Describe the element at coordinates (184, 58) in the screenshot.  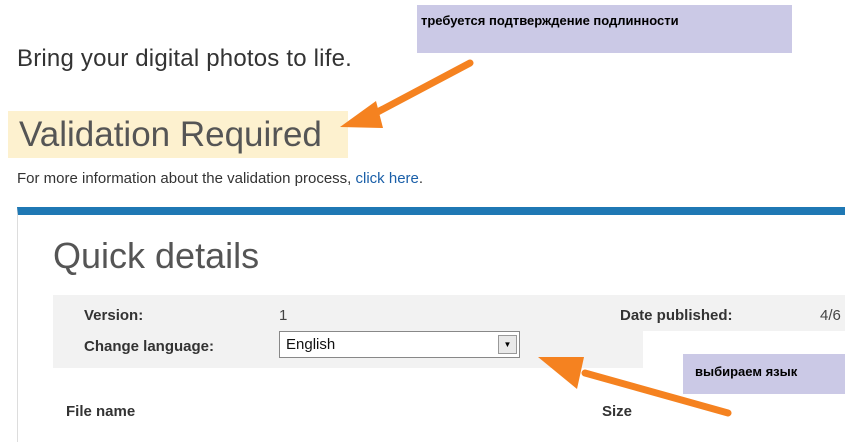
I see `page-tagline: Bring your digital photos to life.` at that location.